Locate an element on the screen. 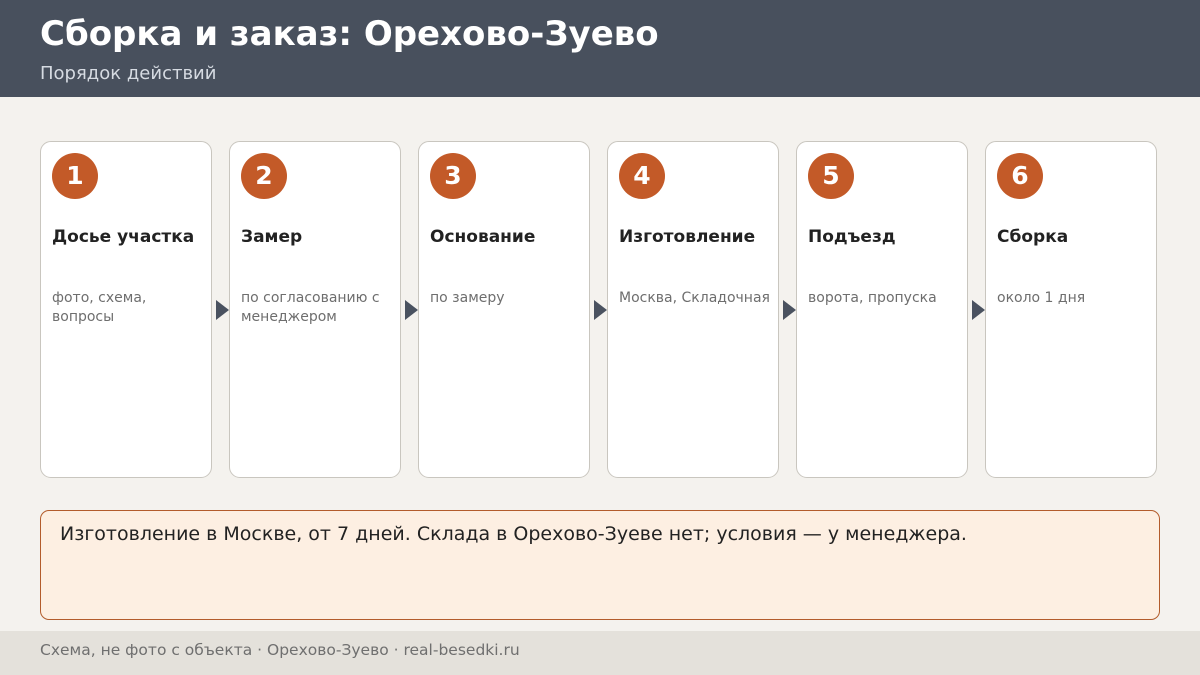  step-card: 1 Досье участка фото, схема, вопросы is located at coordinates (126, 309).